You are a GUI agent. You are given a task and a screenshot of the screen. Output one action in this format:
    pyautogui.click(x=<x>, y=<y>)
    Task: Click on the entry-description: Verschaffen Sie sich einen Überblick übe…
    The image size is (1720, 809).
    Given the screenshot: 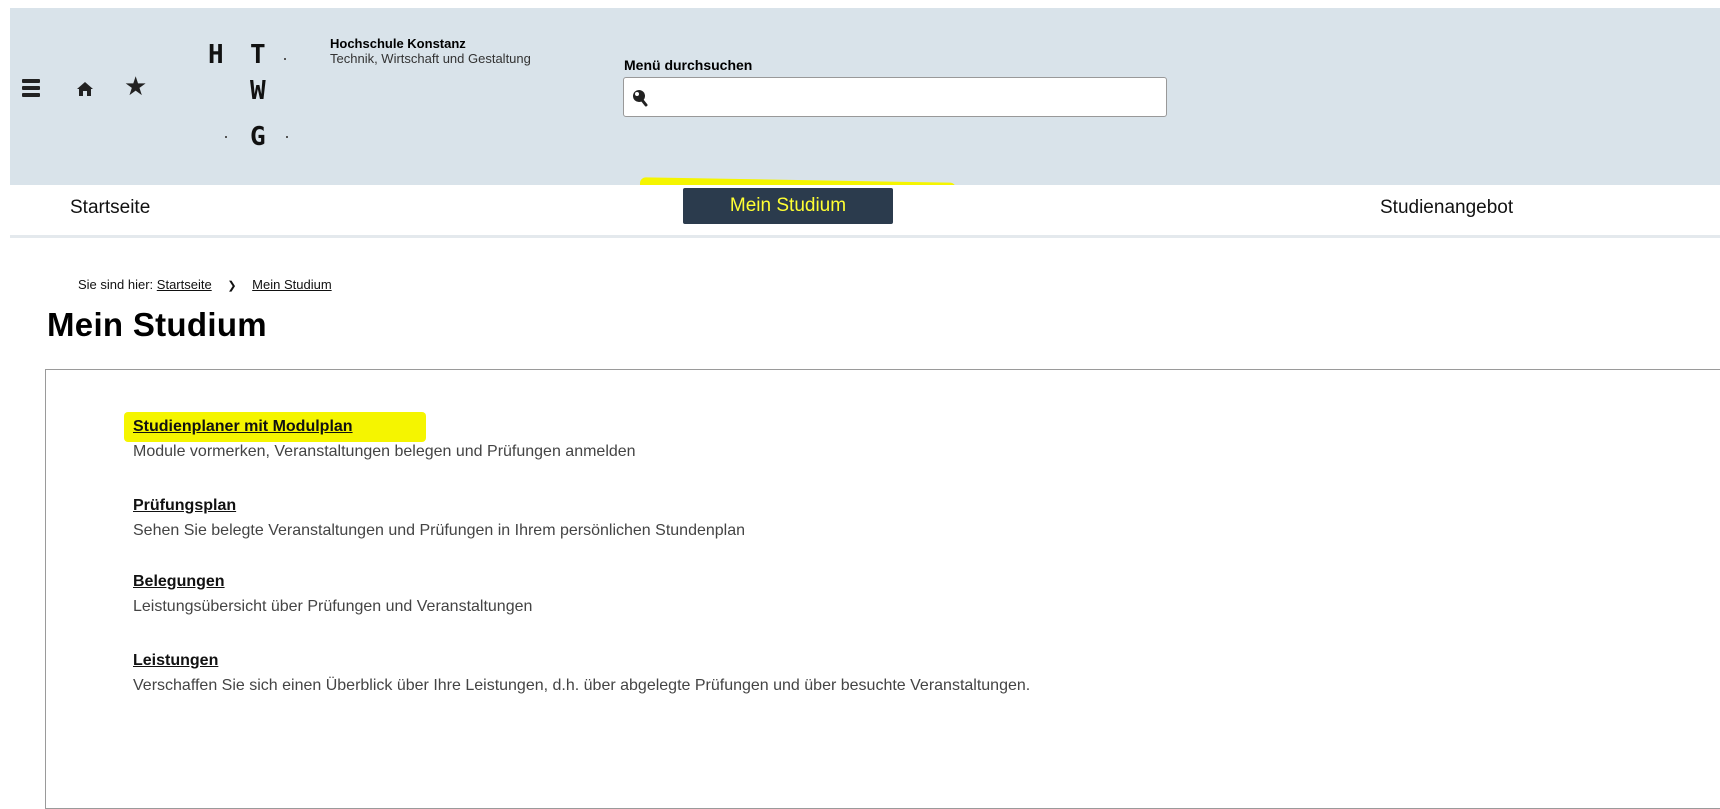 What is the action you would take?
    pyautogui.click(x=582, y=685)
    